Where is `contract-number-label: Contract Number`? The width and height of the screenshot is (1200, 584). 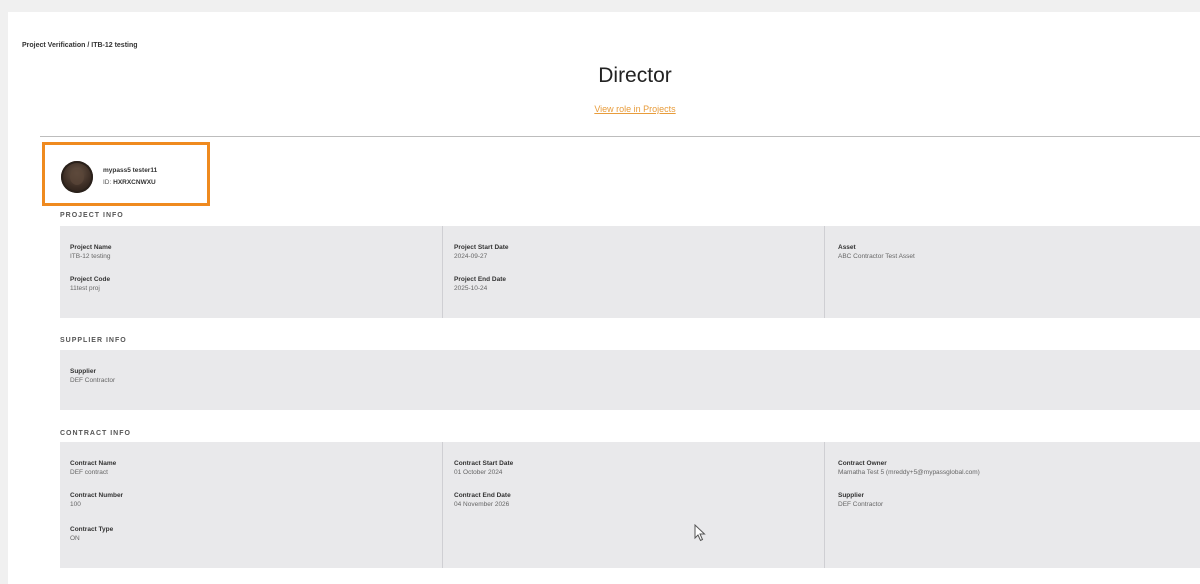 contract-number-label: Contract Number is located at coordinates (97, 495).